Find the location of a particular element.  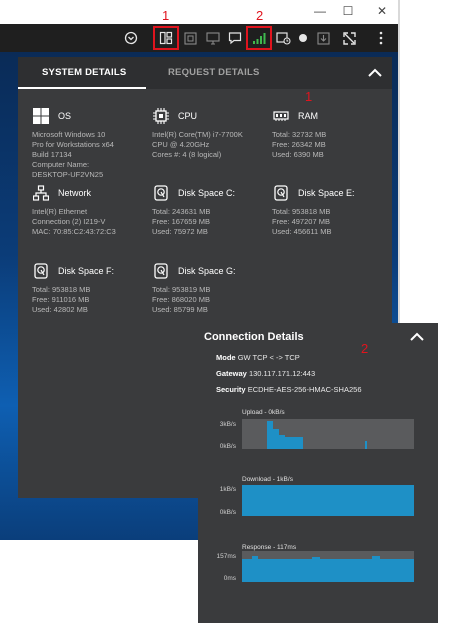

layout-icon is located at coordinates (166, 38).